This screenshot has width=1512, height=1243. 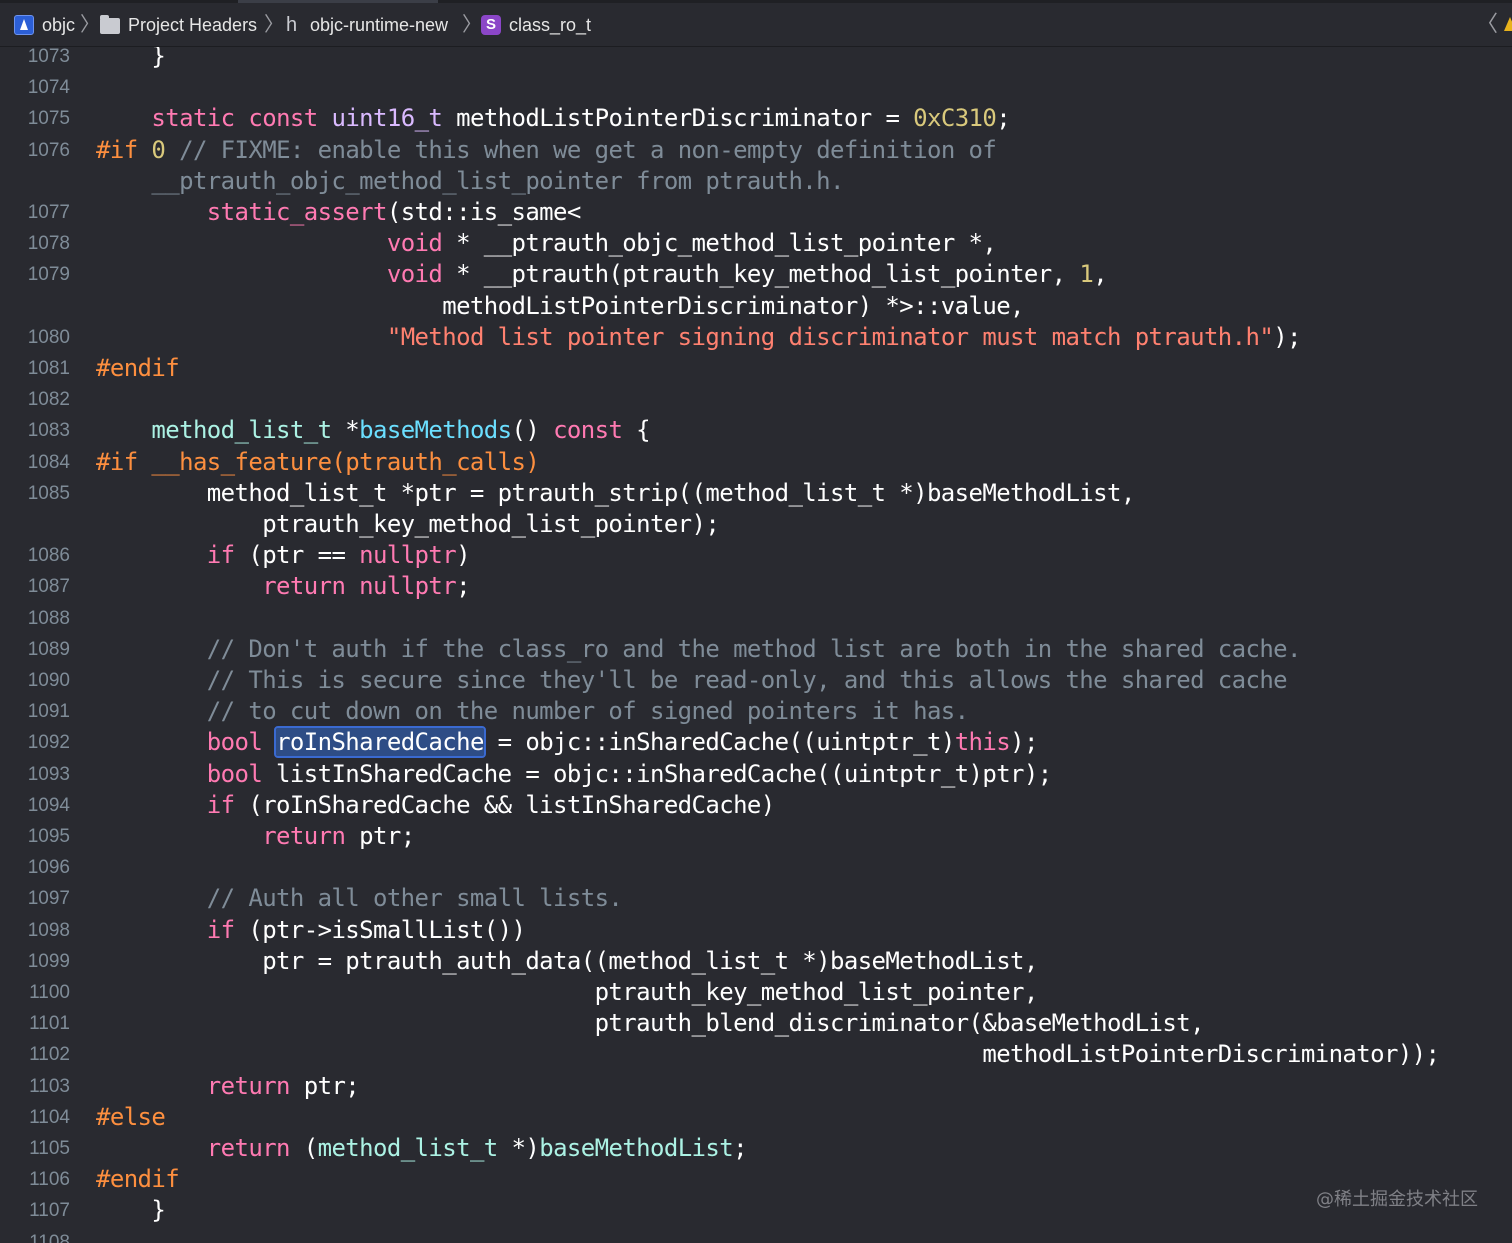 I want to click on code-text: return (method_list_t *)baseMethodList;, so click(x=422, y=1148).